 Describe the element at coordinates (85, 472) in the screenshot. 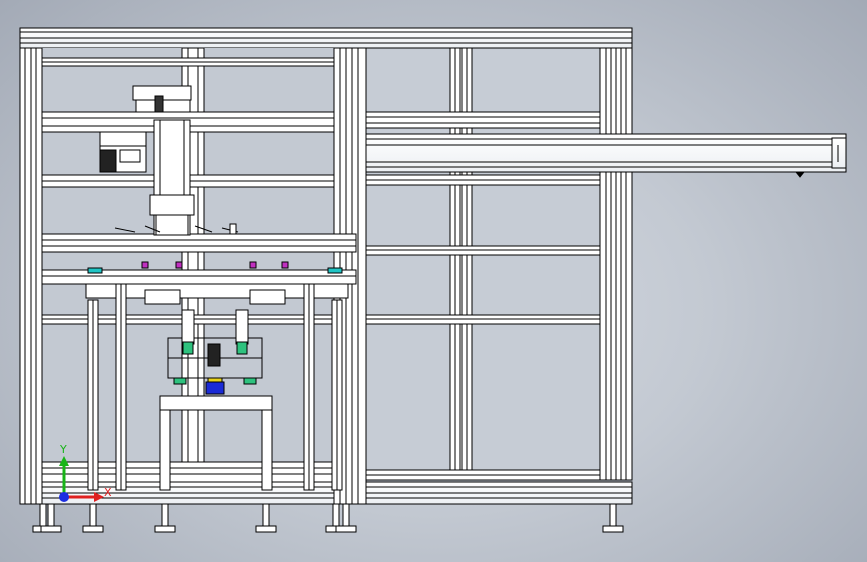

I see `coordinate-triad: Y X` at that location.